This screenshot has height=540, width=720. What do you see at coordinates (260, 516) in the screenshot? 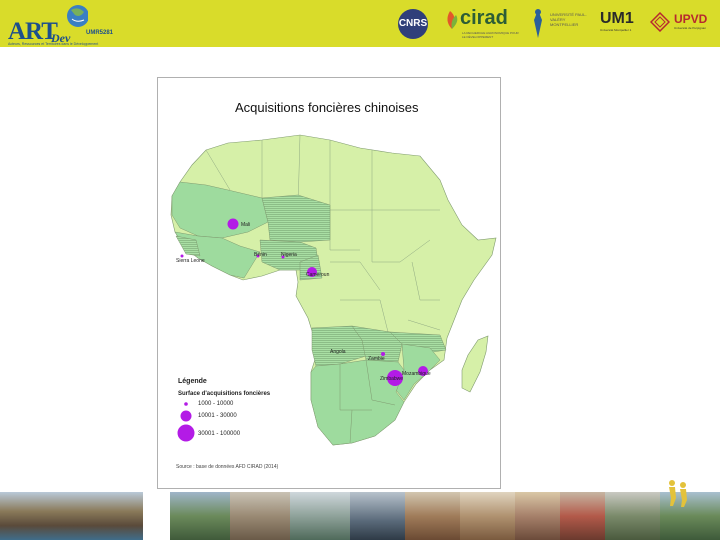
I see `photo-building` at bounding box center [260, 516].